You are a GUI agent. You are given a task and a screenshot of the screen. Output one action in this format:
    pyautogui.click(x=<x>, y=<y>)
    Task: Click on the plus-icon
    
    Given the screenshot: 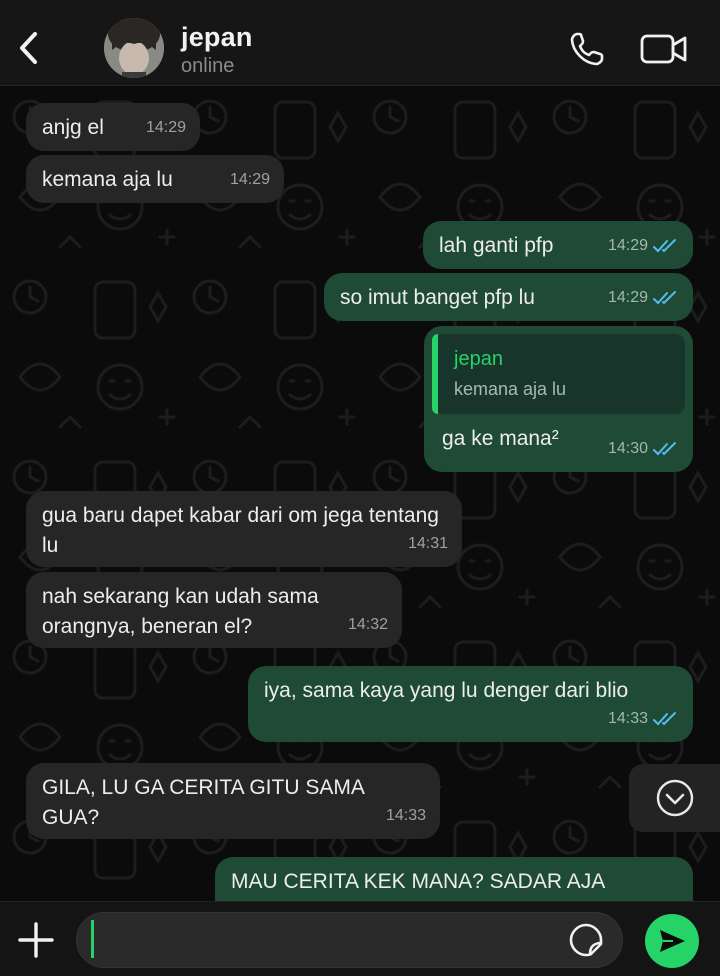 What is the action you would take?
    pyautogui.click(x=36, y=940)
    